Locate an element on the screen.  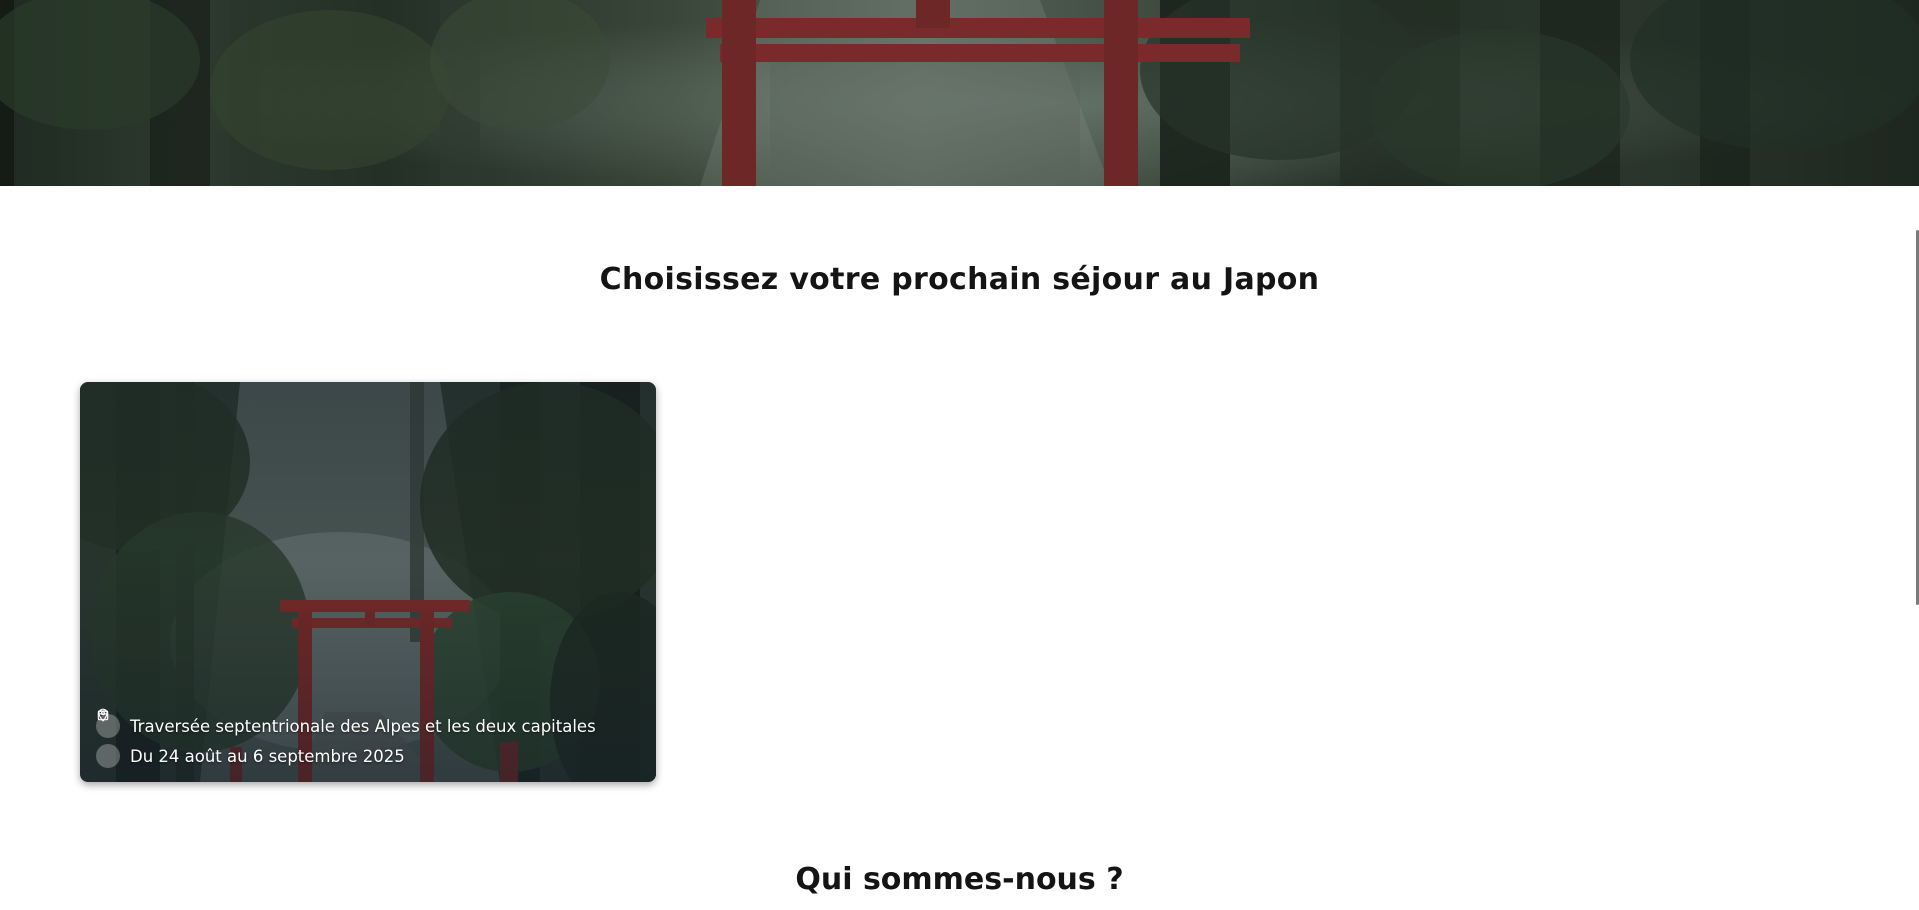
calendar-icon is located at coordinates (108, 738).